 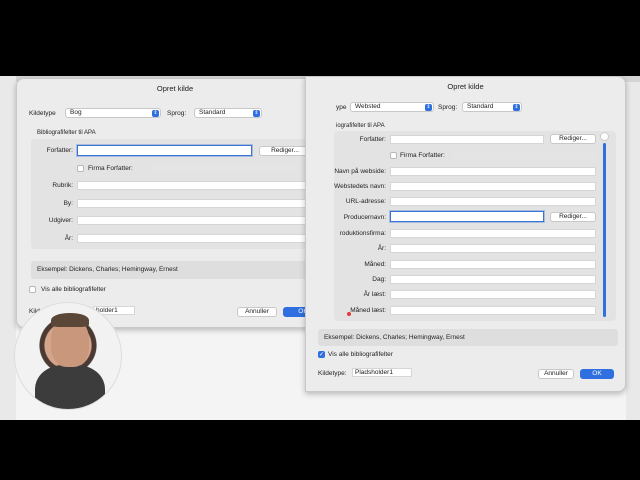 I want to click on udgiver-label: Udgiver:, so click(x=60, y=220).